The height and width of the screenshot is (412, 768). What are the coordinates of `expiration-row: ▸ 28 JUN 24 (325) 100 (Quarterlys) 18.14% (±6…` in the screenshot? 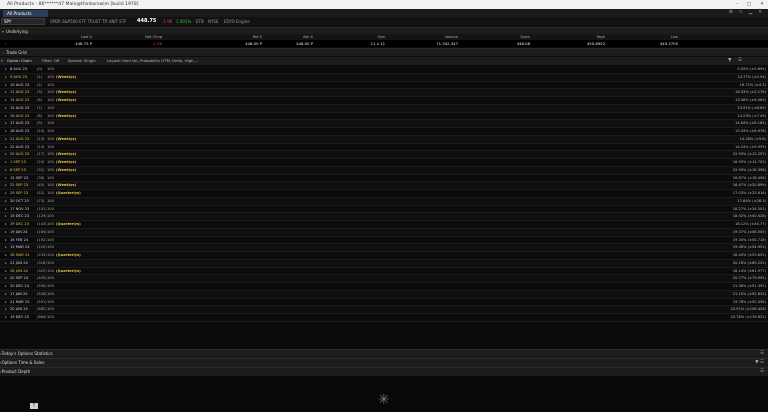 It's located at (384, 272).